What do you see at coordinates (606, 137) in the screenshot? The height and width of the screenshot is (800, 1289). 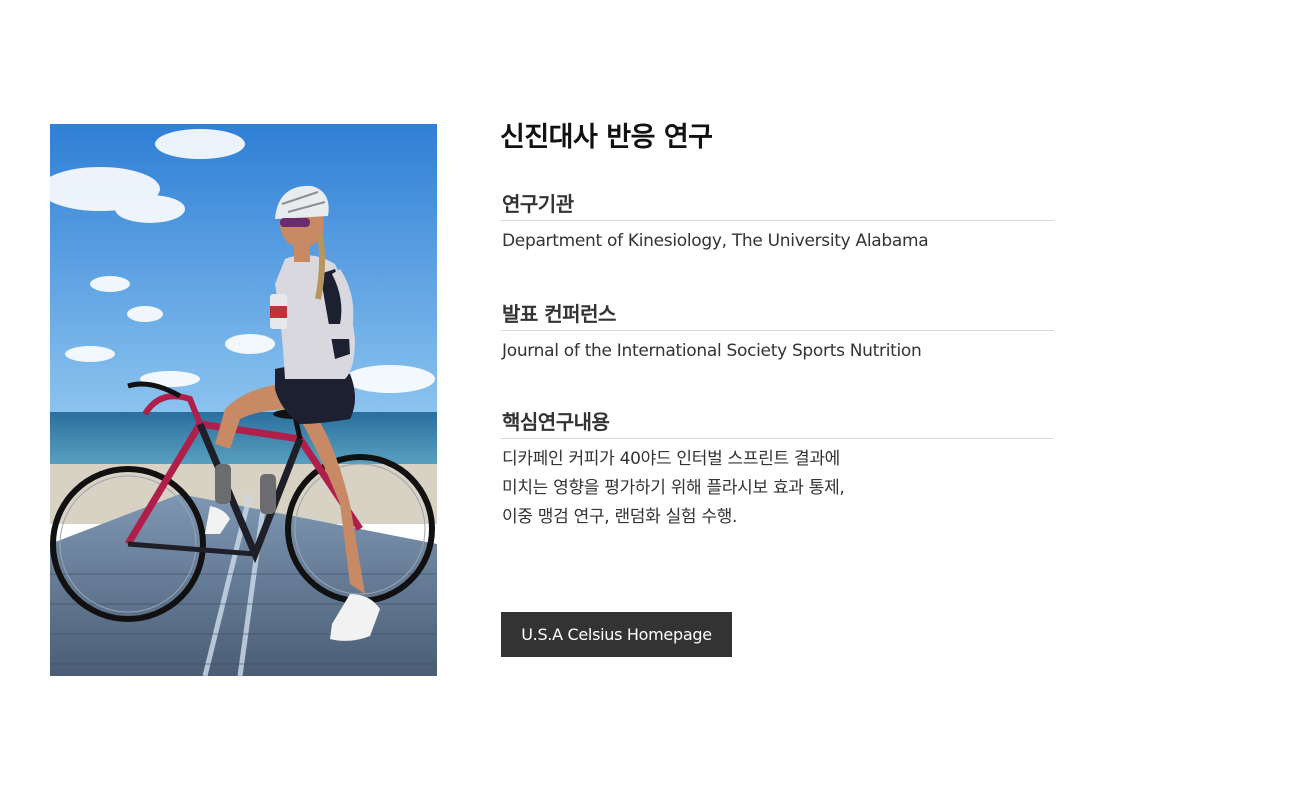 I see `page-title: 신진대사 반응 연구` at bounding box center [606, 137].